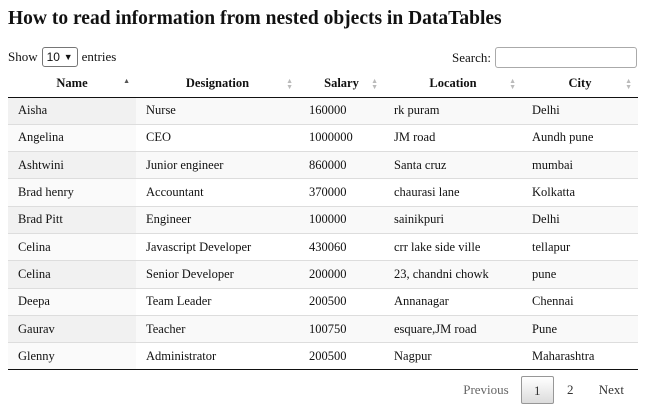  I want to click on cell-location: Santa cruz, so click(453, 165).